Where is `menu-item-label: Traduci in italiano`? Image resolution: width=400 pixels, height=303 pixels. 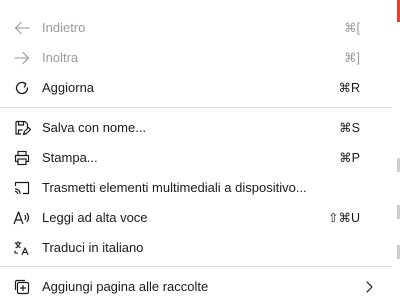
menu-item-label: Traduci in italiano is located at coordinates (93, 247).